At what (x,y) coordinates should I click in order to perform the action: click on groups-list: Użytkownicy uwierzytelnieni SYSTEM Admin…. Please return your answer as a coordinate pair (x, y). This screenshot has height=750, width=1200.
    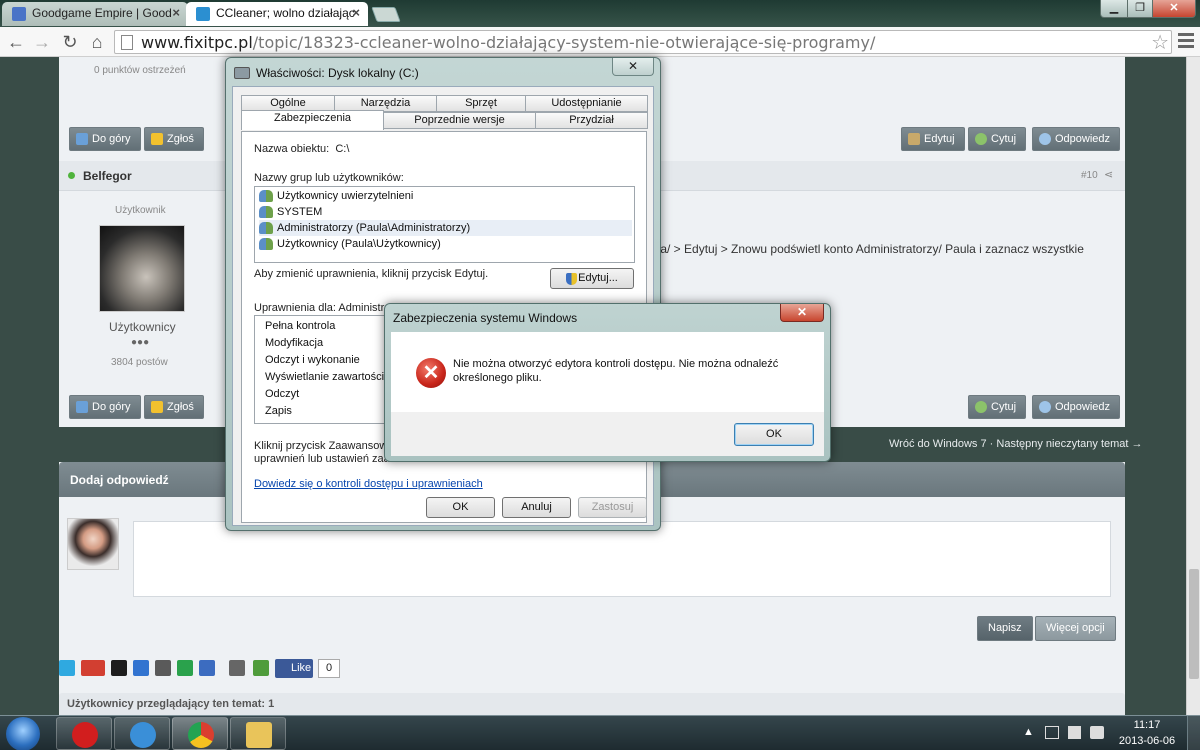
    Looking at the image, I should click on (444, 224).